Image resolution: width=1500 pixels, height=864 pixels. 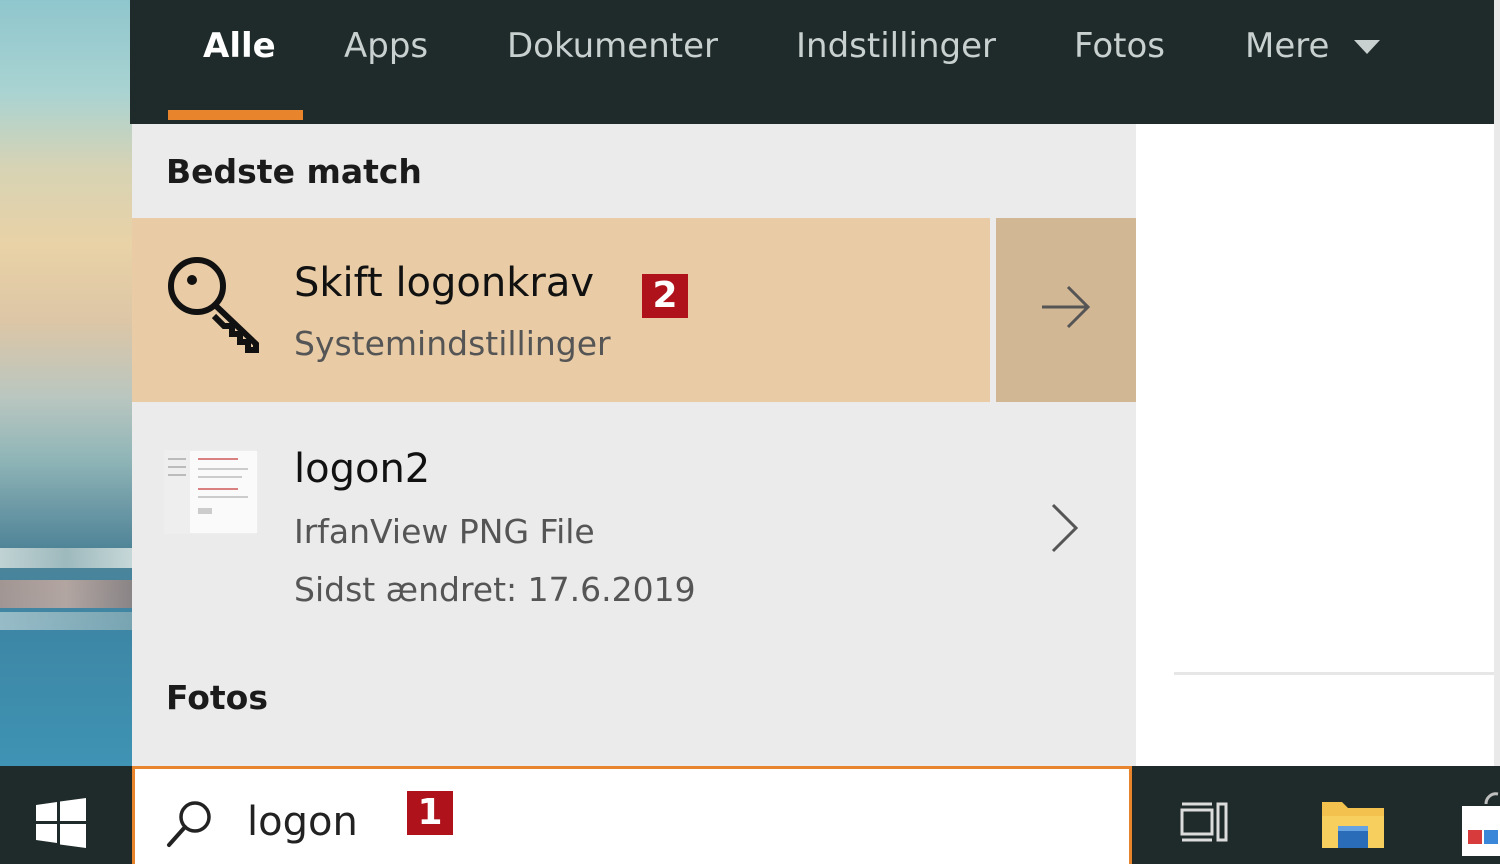 I want to click on file-explorer-icon, so click(x=1353, y=822).